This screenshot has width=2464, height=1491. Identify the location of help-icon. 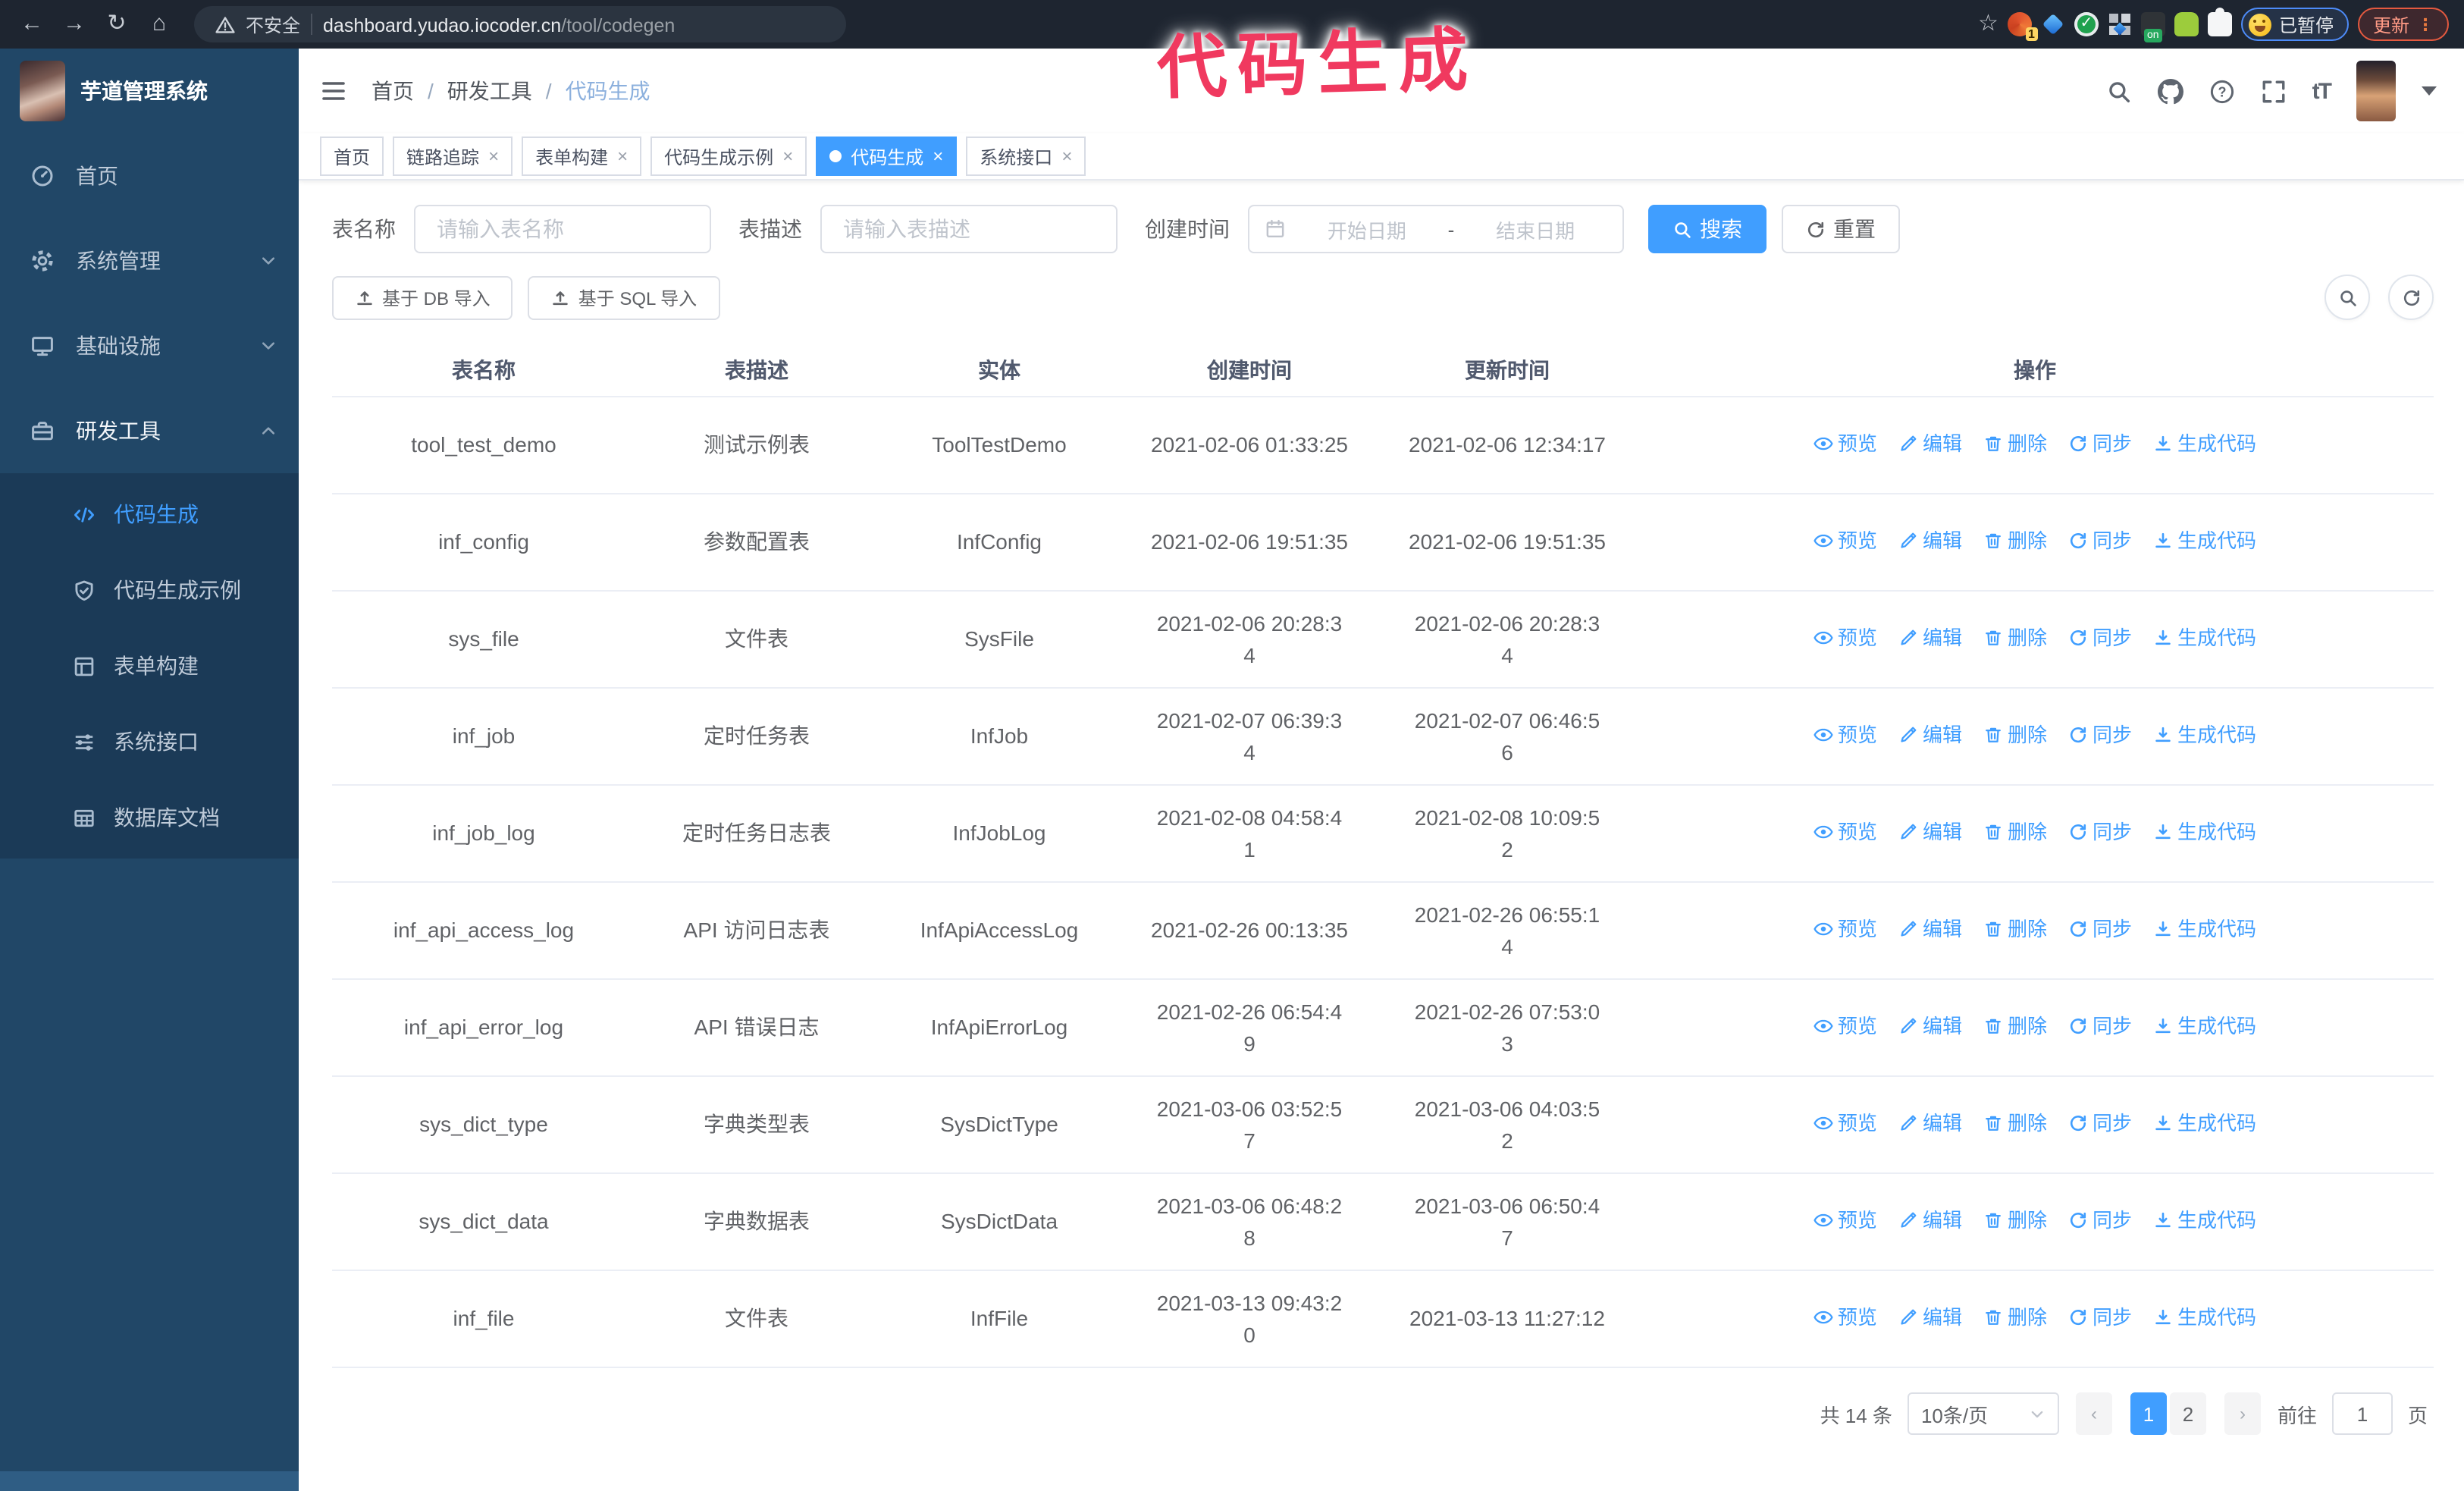
(2222, 91).